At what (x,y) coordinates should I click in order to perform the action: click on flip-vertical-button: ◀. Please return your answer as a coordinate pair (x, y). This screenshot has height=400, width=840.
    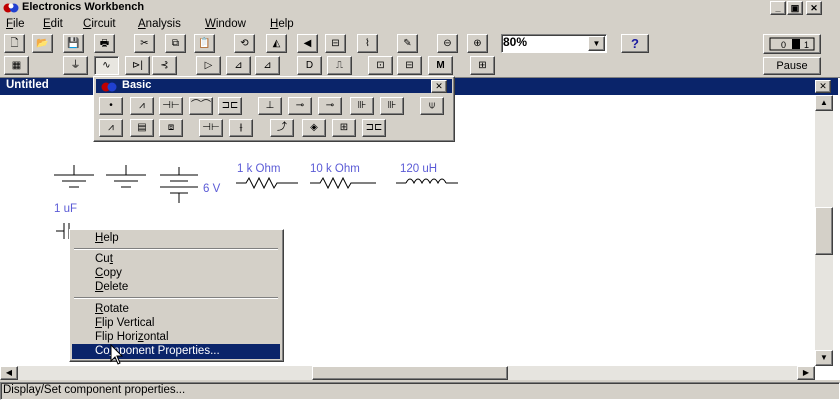
    Looking at the image, I should click on (307, 43).